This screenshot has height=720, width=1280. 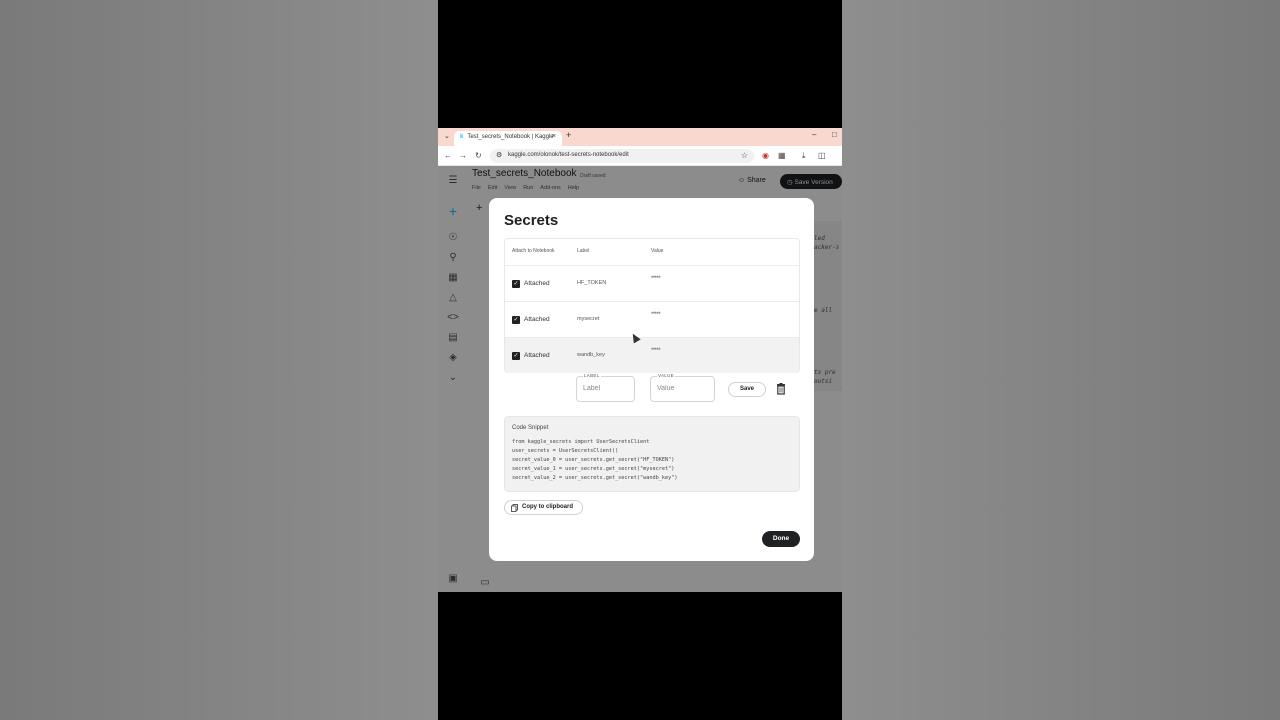 I want to click on download-icon: ⤓, so click(x=804, y=156).